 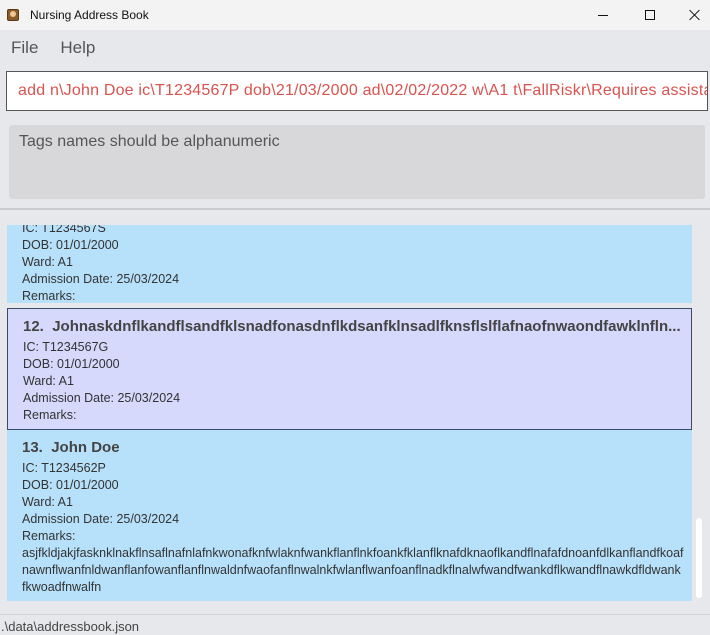 What do you see at coordinates (355, 209) in the screenshot?
I see `divider` at bounding box center [355, 209].